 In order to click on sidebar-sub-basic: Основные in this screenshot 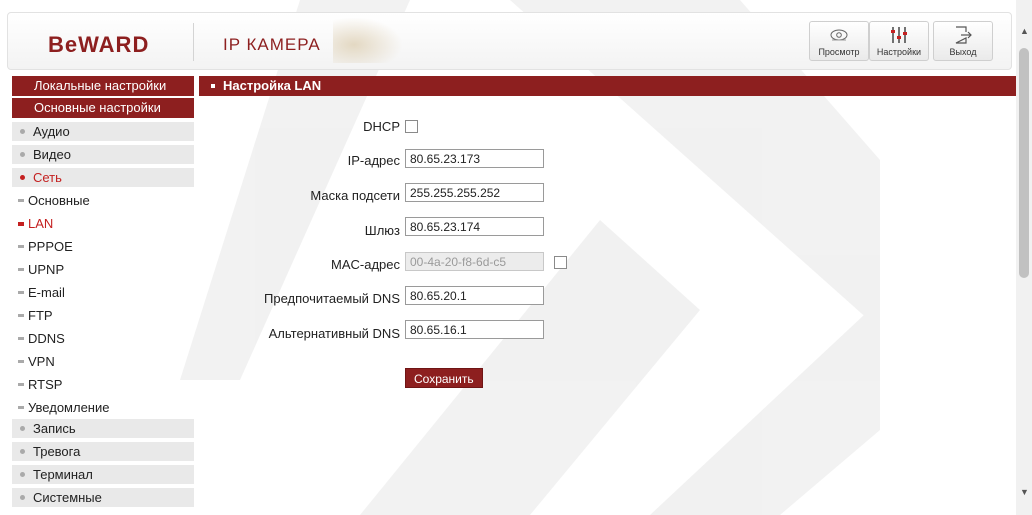, I will do `click(103, 200)`.